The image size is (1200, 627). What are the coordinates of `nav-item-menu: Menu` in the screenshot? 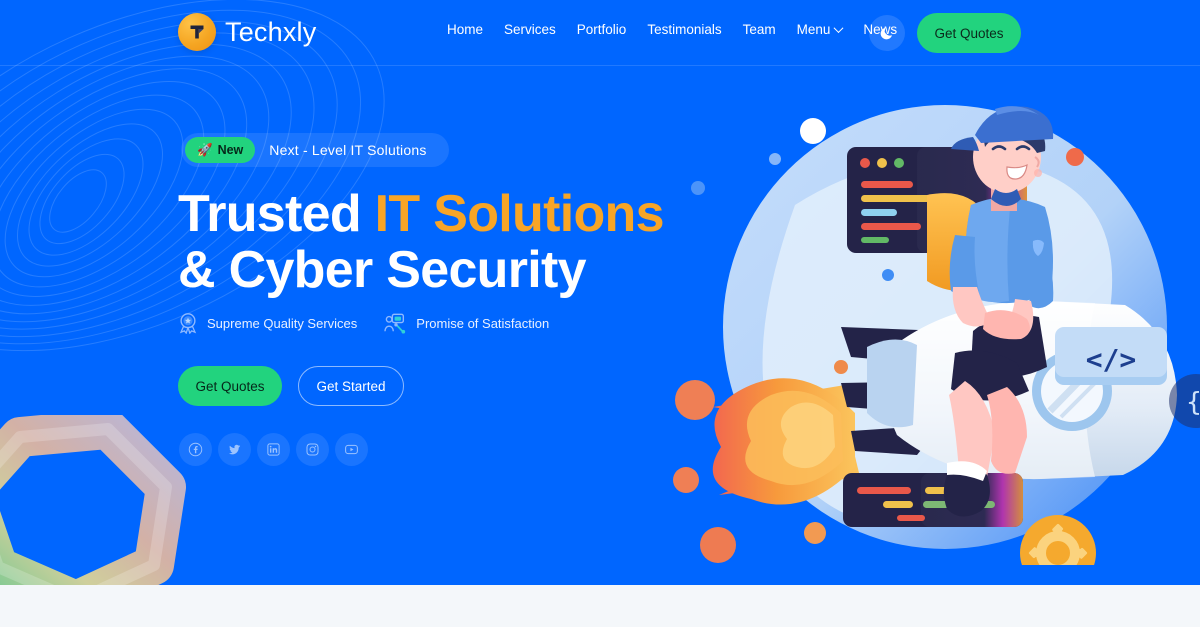 It's located at (820, 29).